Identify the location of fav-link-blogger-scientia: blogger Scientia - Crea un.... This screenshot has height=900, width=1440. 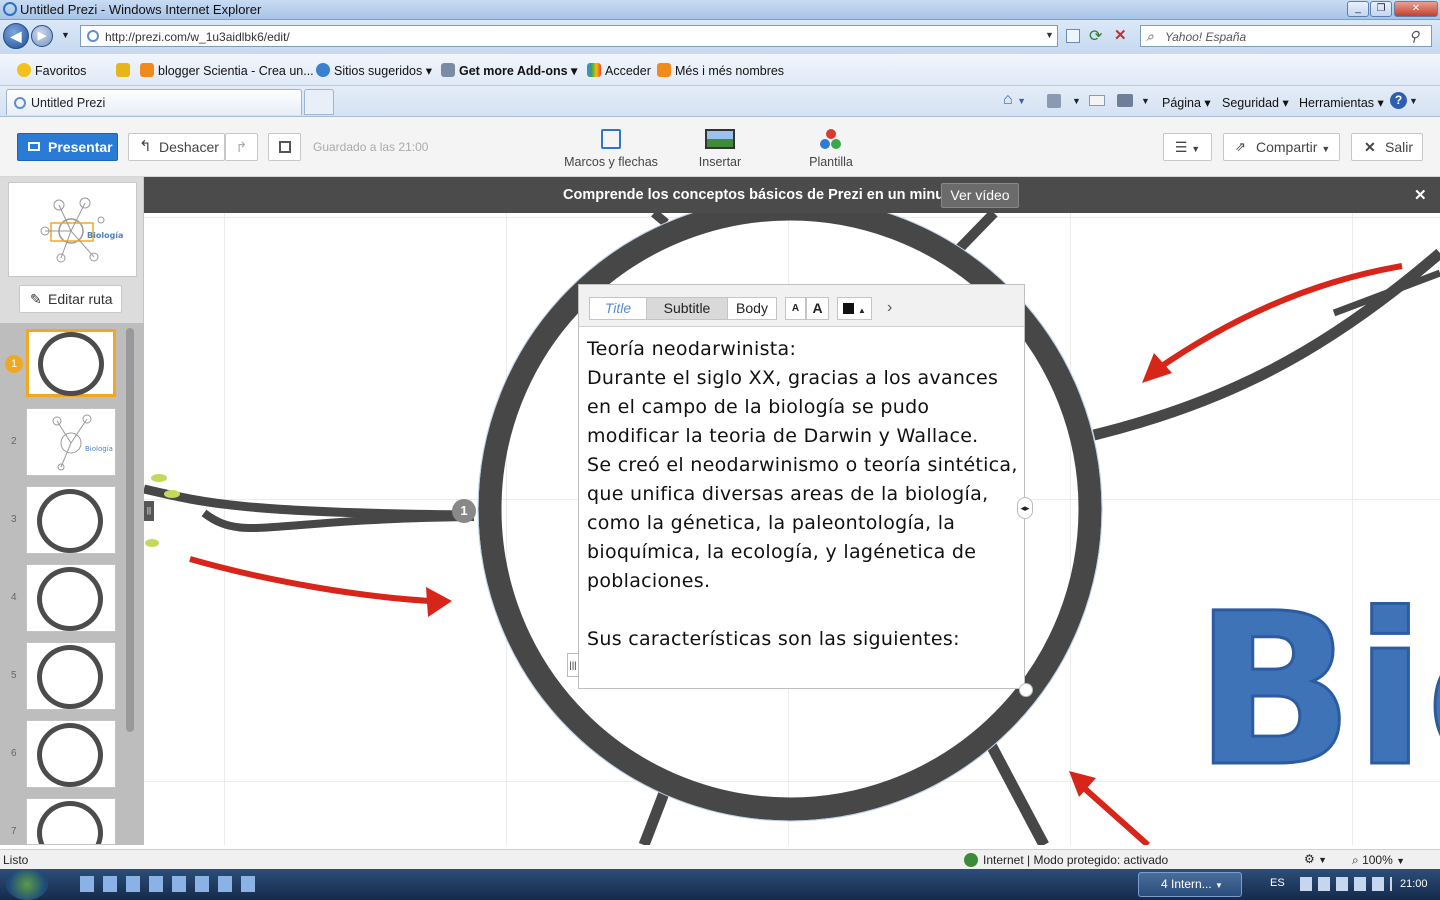
(227, 70).